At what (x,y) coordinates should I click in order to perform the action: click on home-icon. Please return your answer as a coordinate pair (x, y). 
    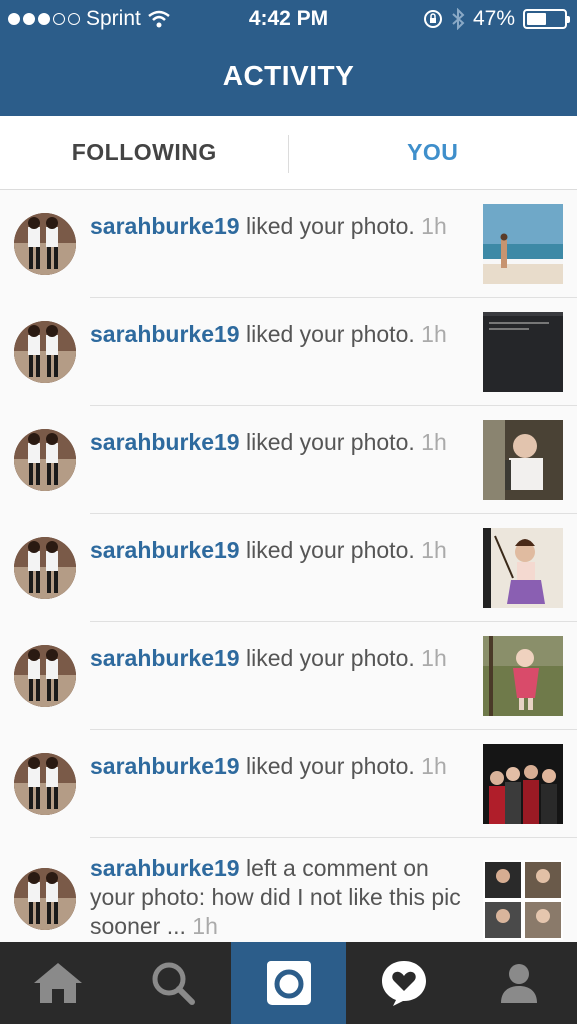
    Looking at the image, I should click on (57, 983).